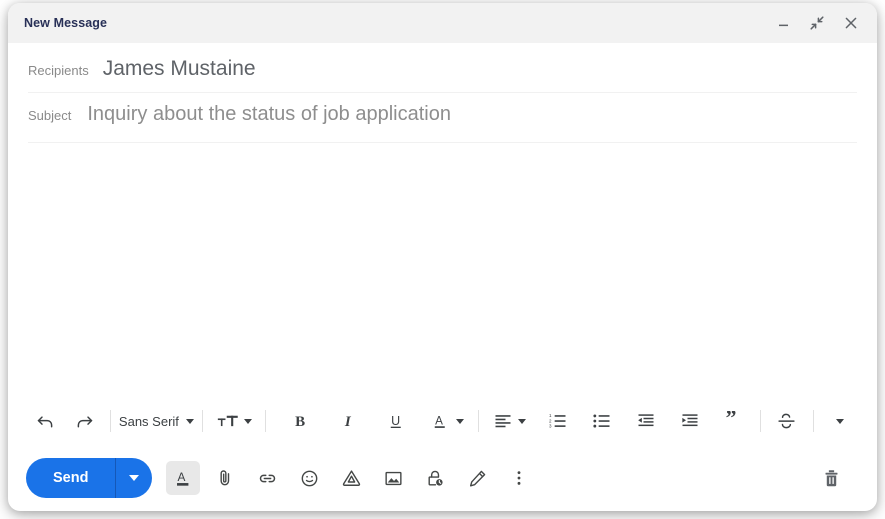 The image size is (885, 519). Describe the element at coordinates (442, 68) in the screenshot. I see `recipients-row: Recipients James Mustaine` at that location.